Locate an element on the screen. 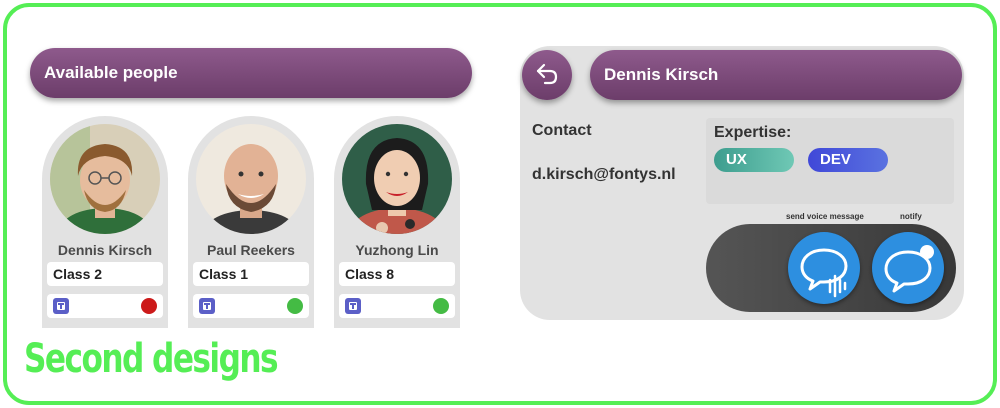 This screenshot has height=408, width=1000. profile-name-header: Dennis Kirsch is located at coordinates (776, 75).